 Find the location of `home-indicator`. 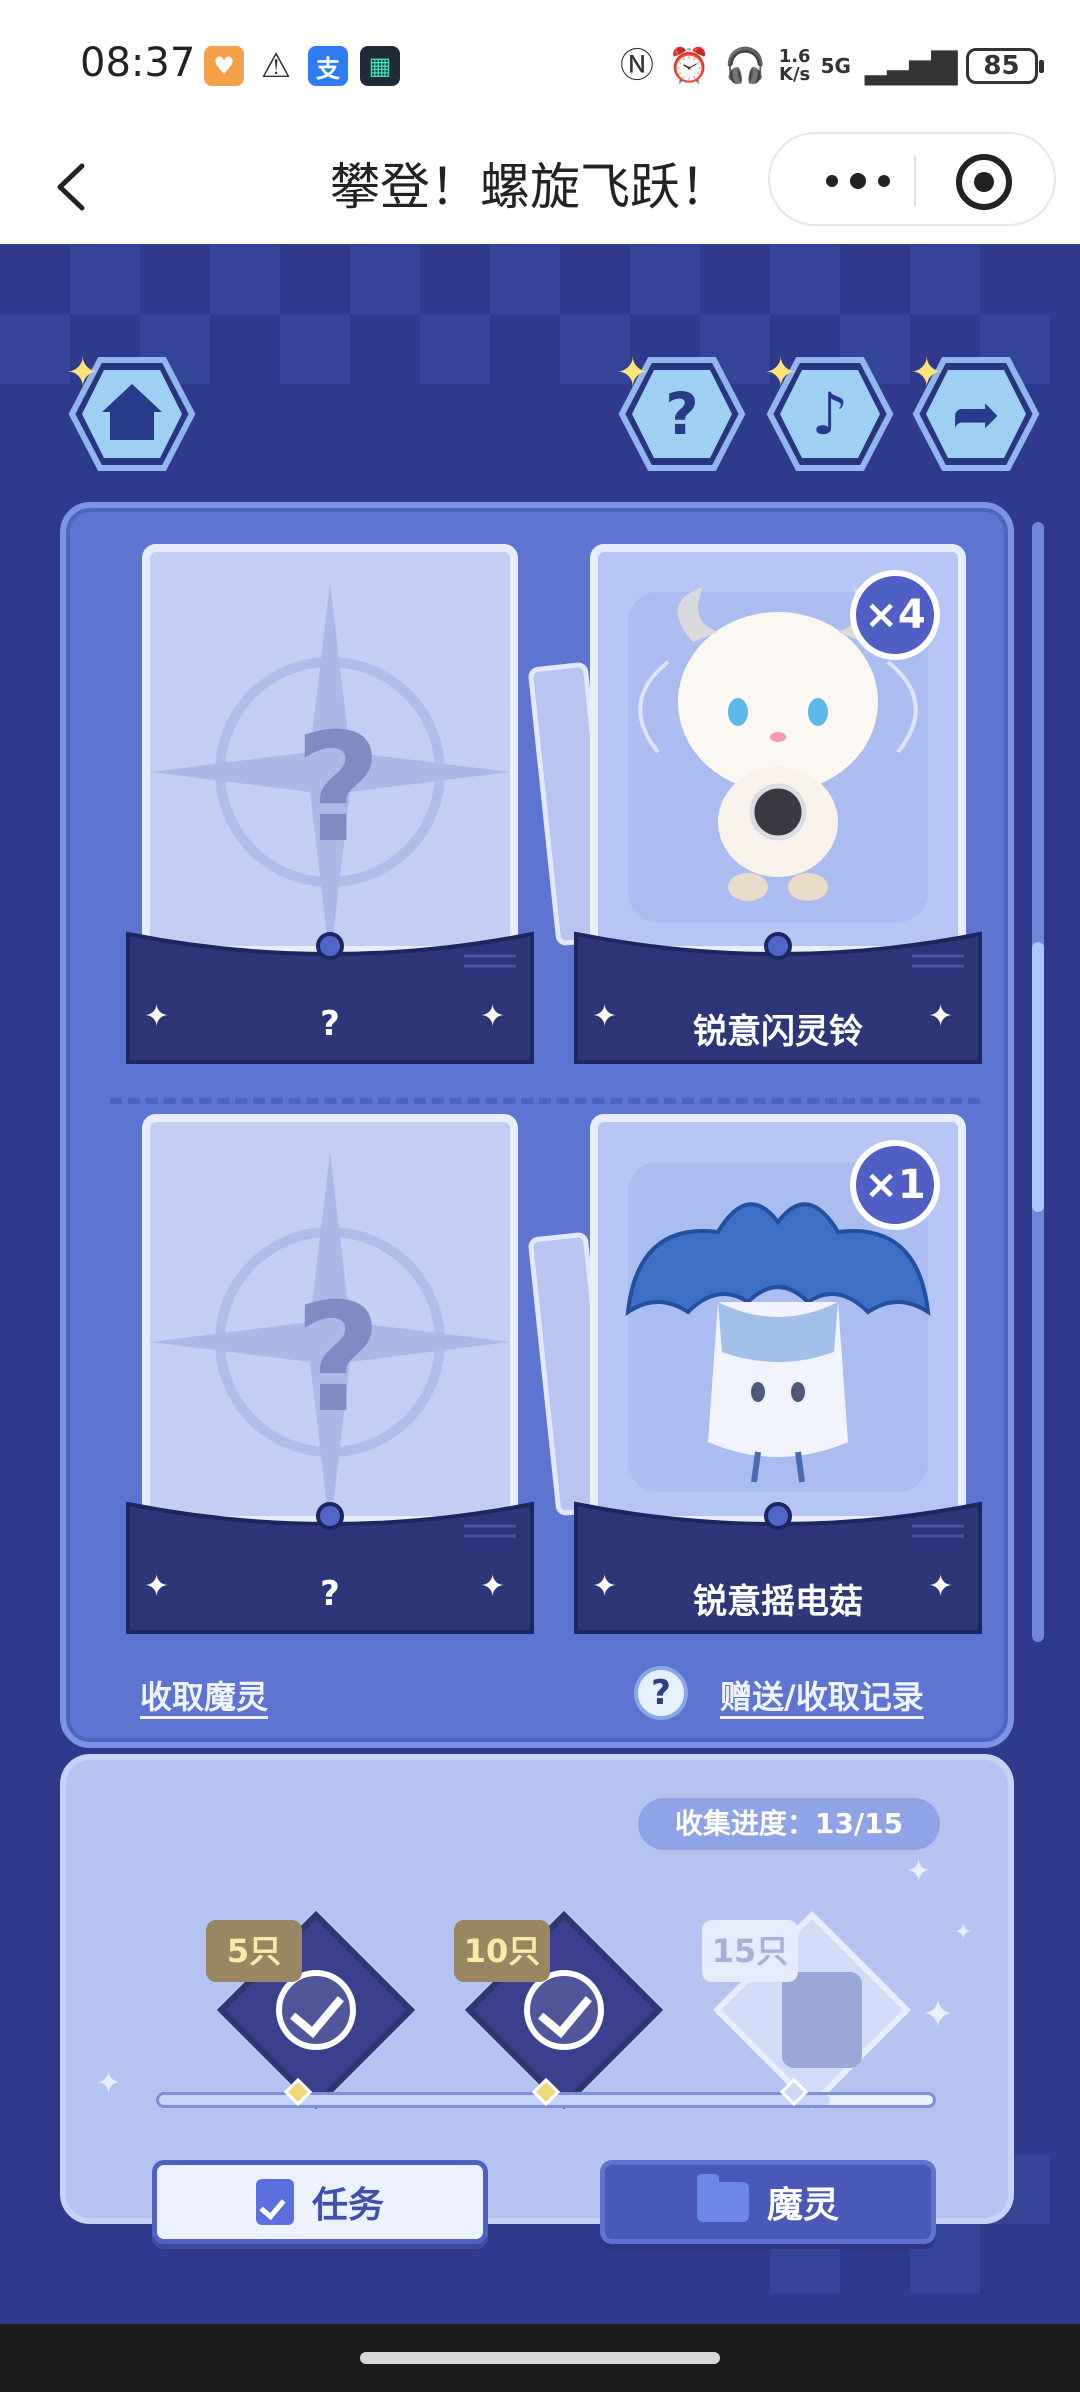

home-indicator is located at coordinates (540, 2358).